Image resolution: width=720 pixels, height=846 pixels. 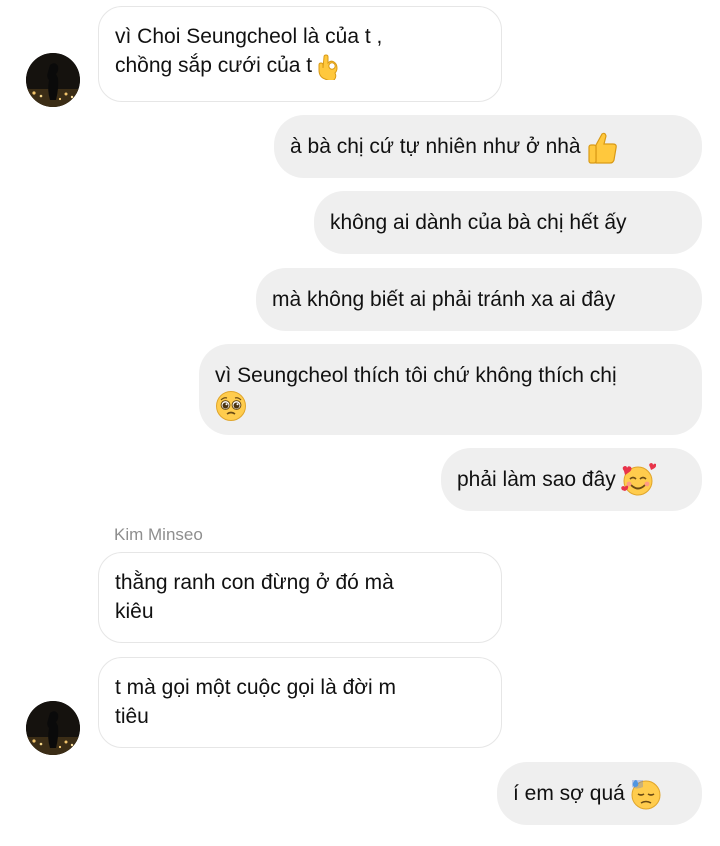 I want to click on incoming-message: t mà gọi một cuộc gọi là đời m tiêu, so click(x=300, y=702).